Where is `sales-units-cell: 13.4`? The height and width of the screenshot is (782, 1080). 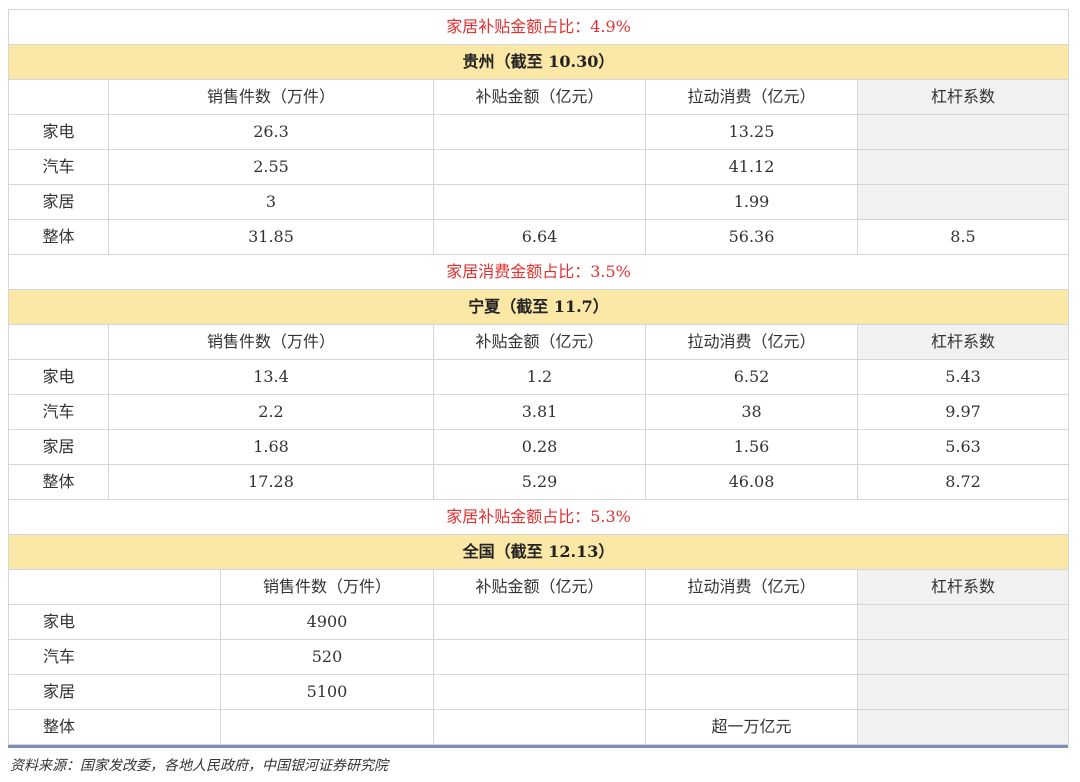 sales-units-cell: 13.4 is located at coordinates (271, 377).